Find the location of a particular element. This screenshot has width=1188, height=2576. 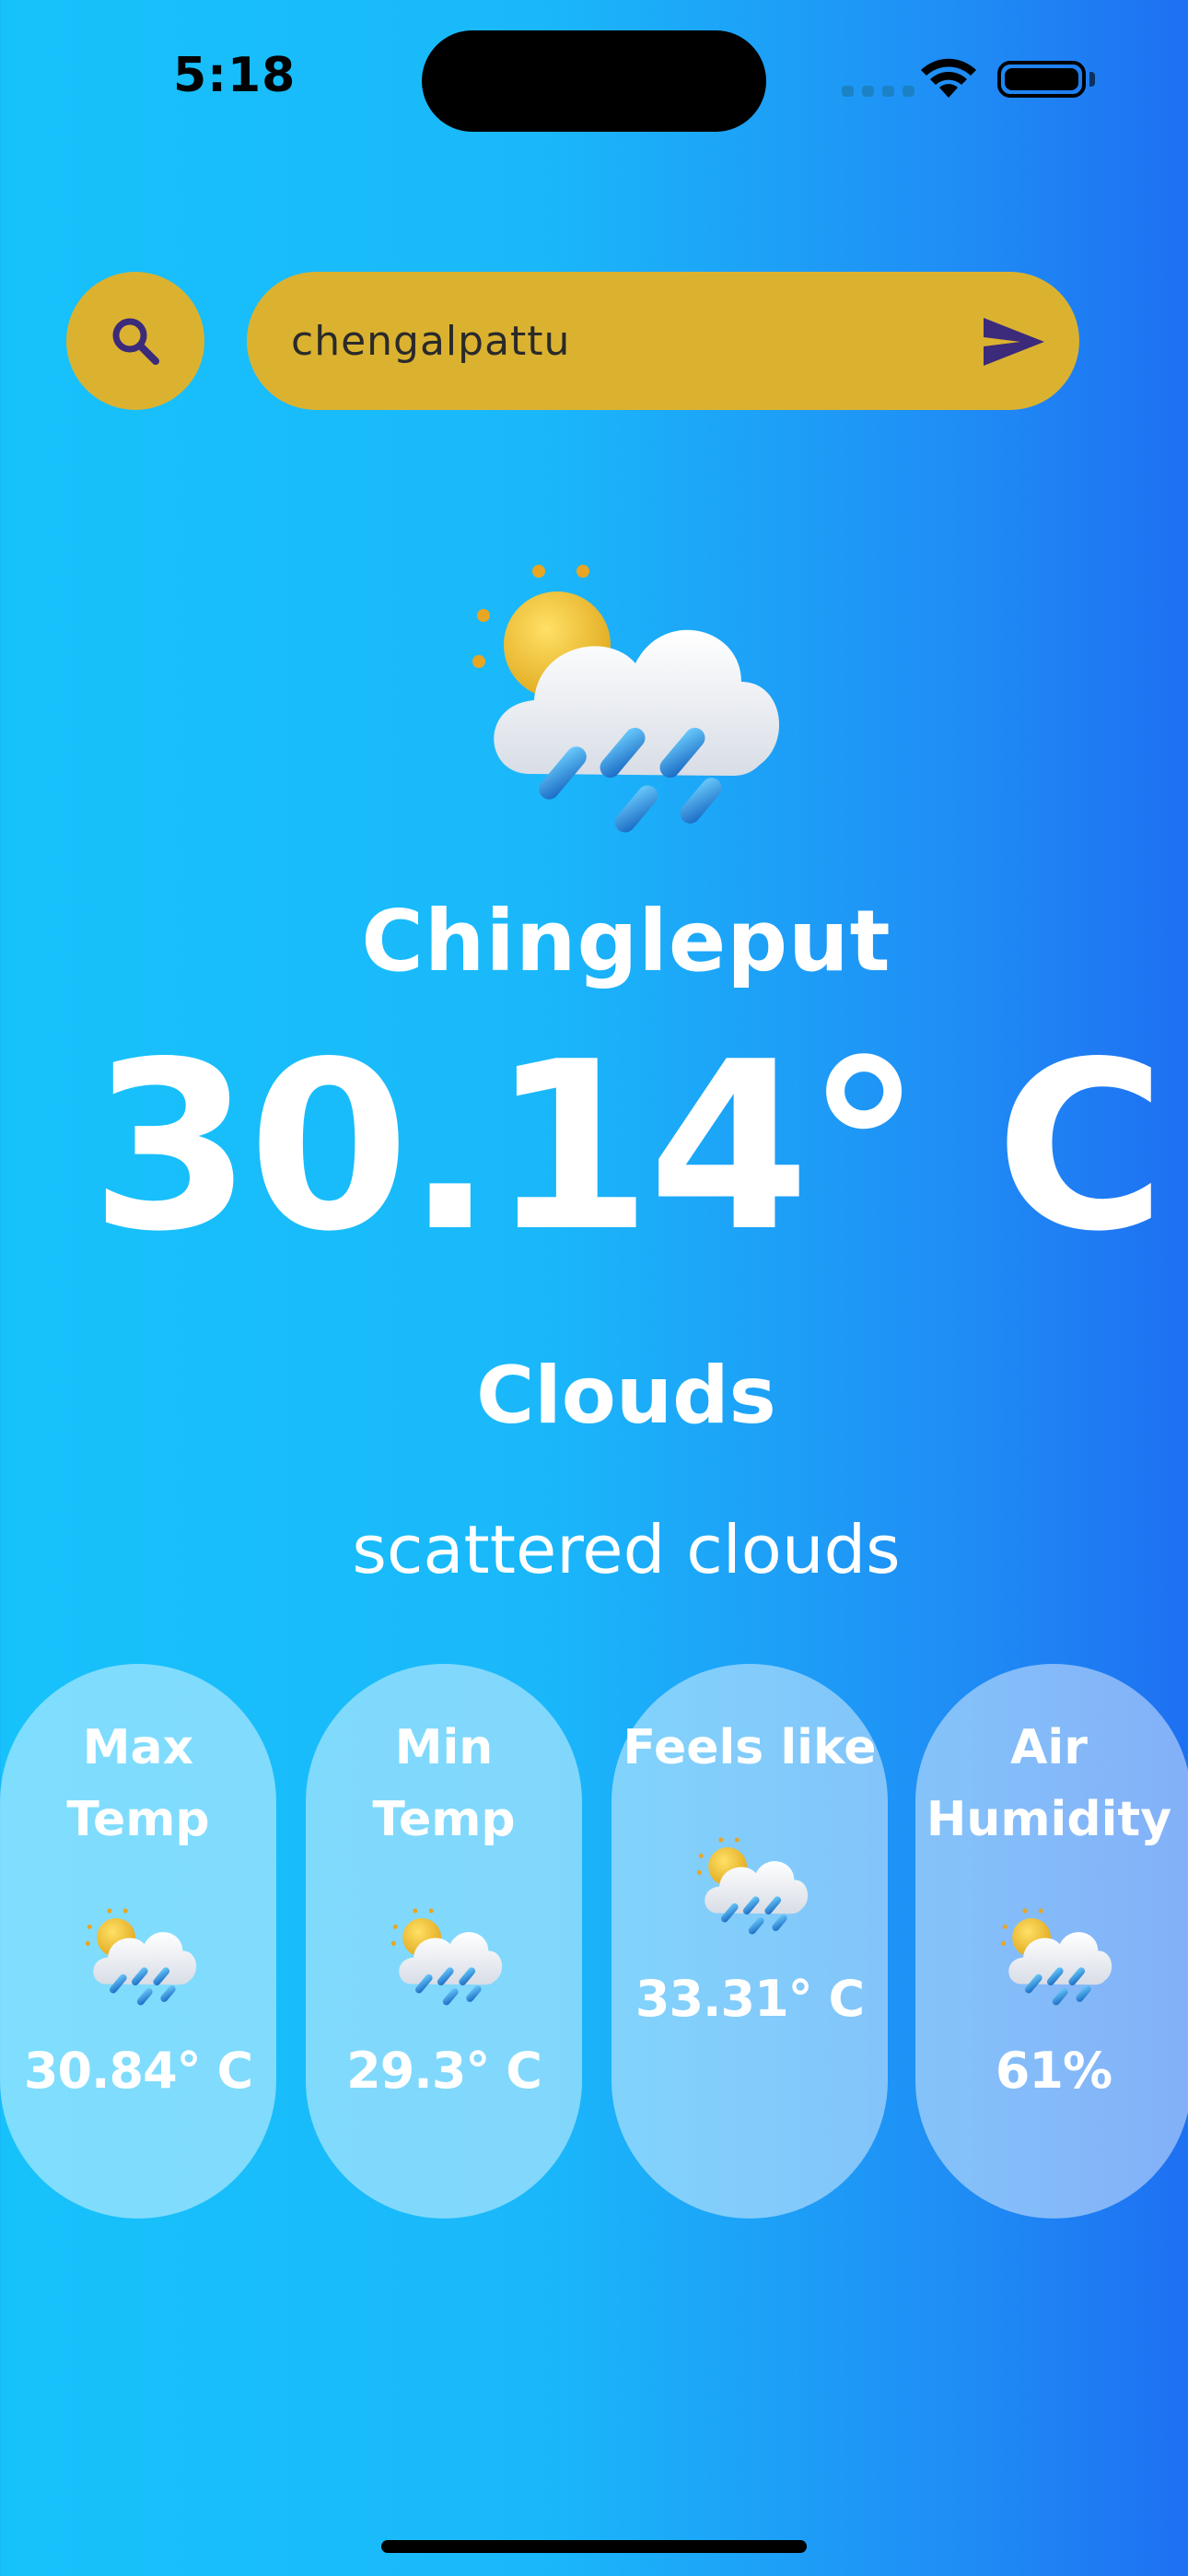

search-bar is located at coordinates (663, 341).